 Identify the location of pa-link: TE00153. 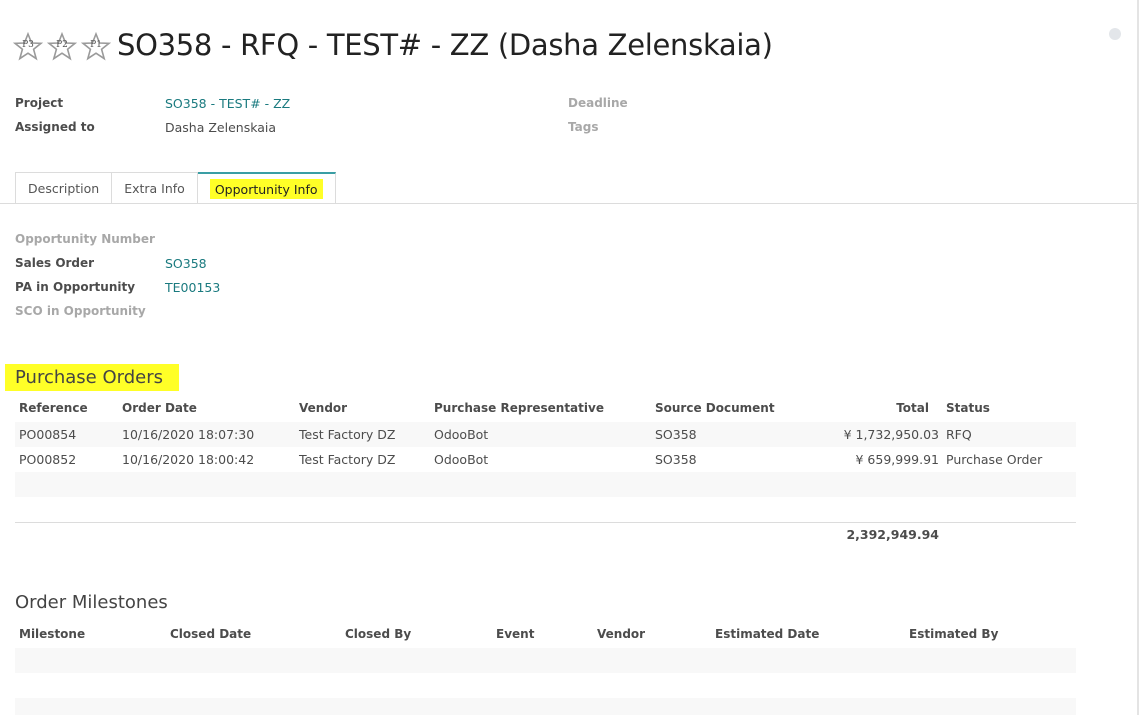
(192, 287).